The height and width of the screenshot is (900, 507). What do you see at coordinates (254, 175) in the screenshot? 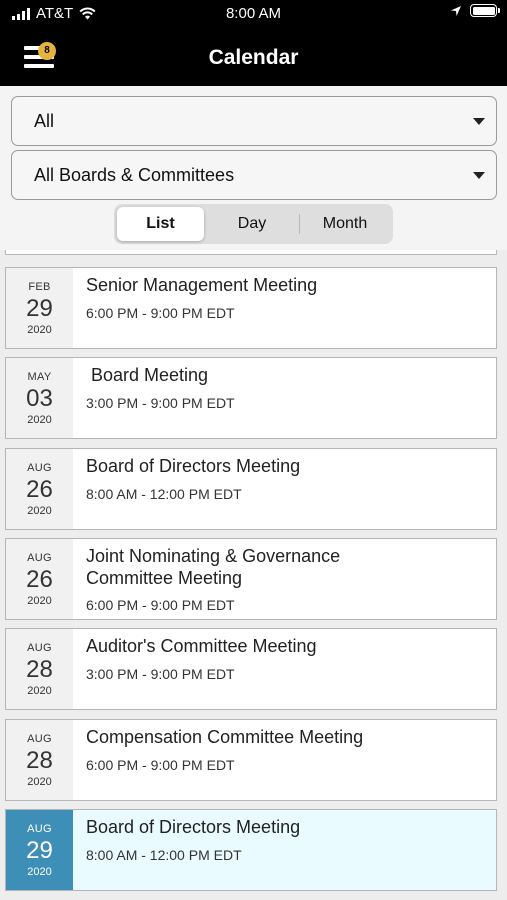
I see `group-filter-select: All Boards & Committees` at bounding box center [254, 175].